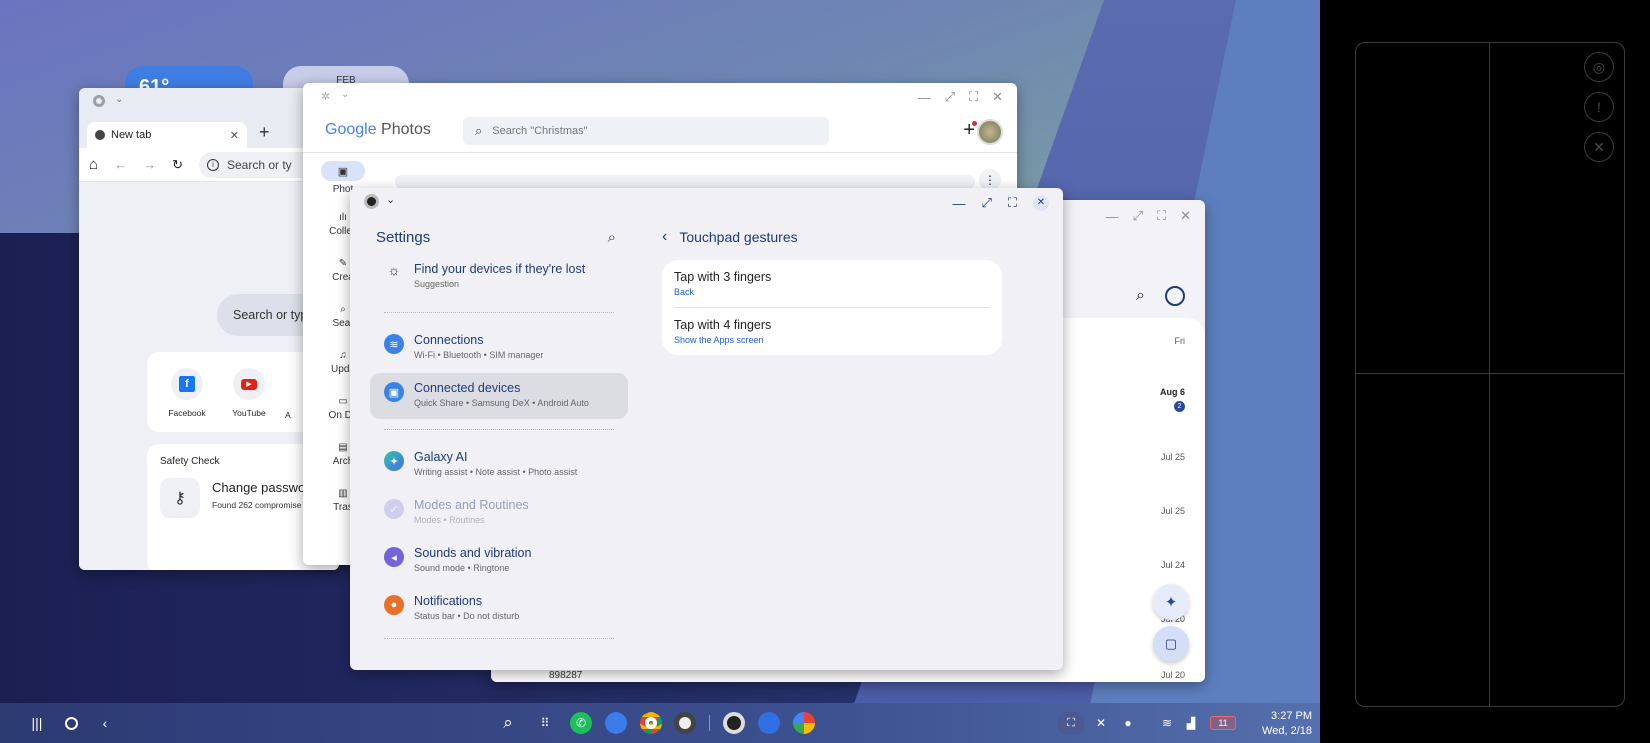 Image resolution: width=1650 pixels, height=743 pixels. What do you see at coordinates (1128, 723) in the screenshot?
I see `chat-notification-icon: ●` at bounding box center [1128, 723].